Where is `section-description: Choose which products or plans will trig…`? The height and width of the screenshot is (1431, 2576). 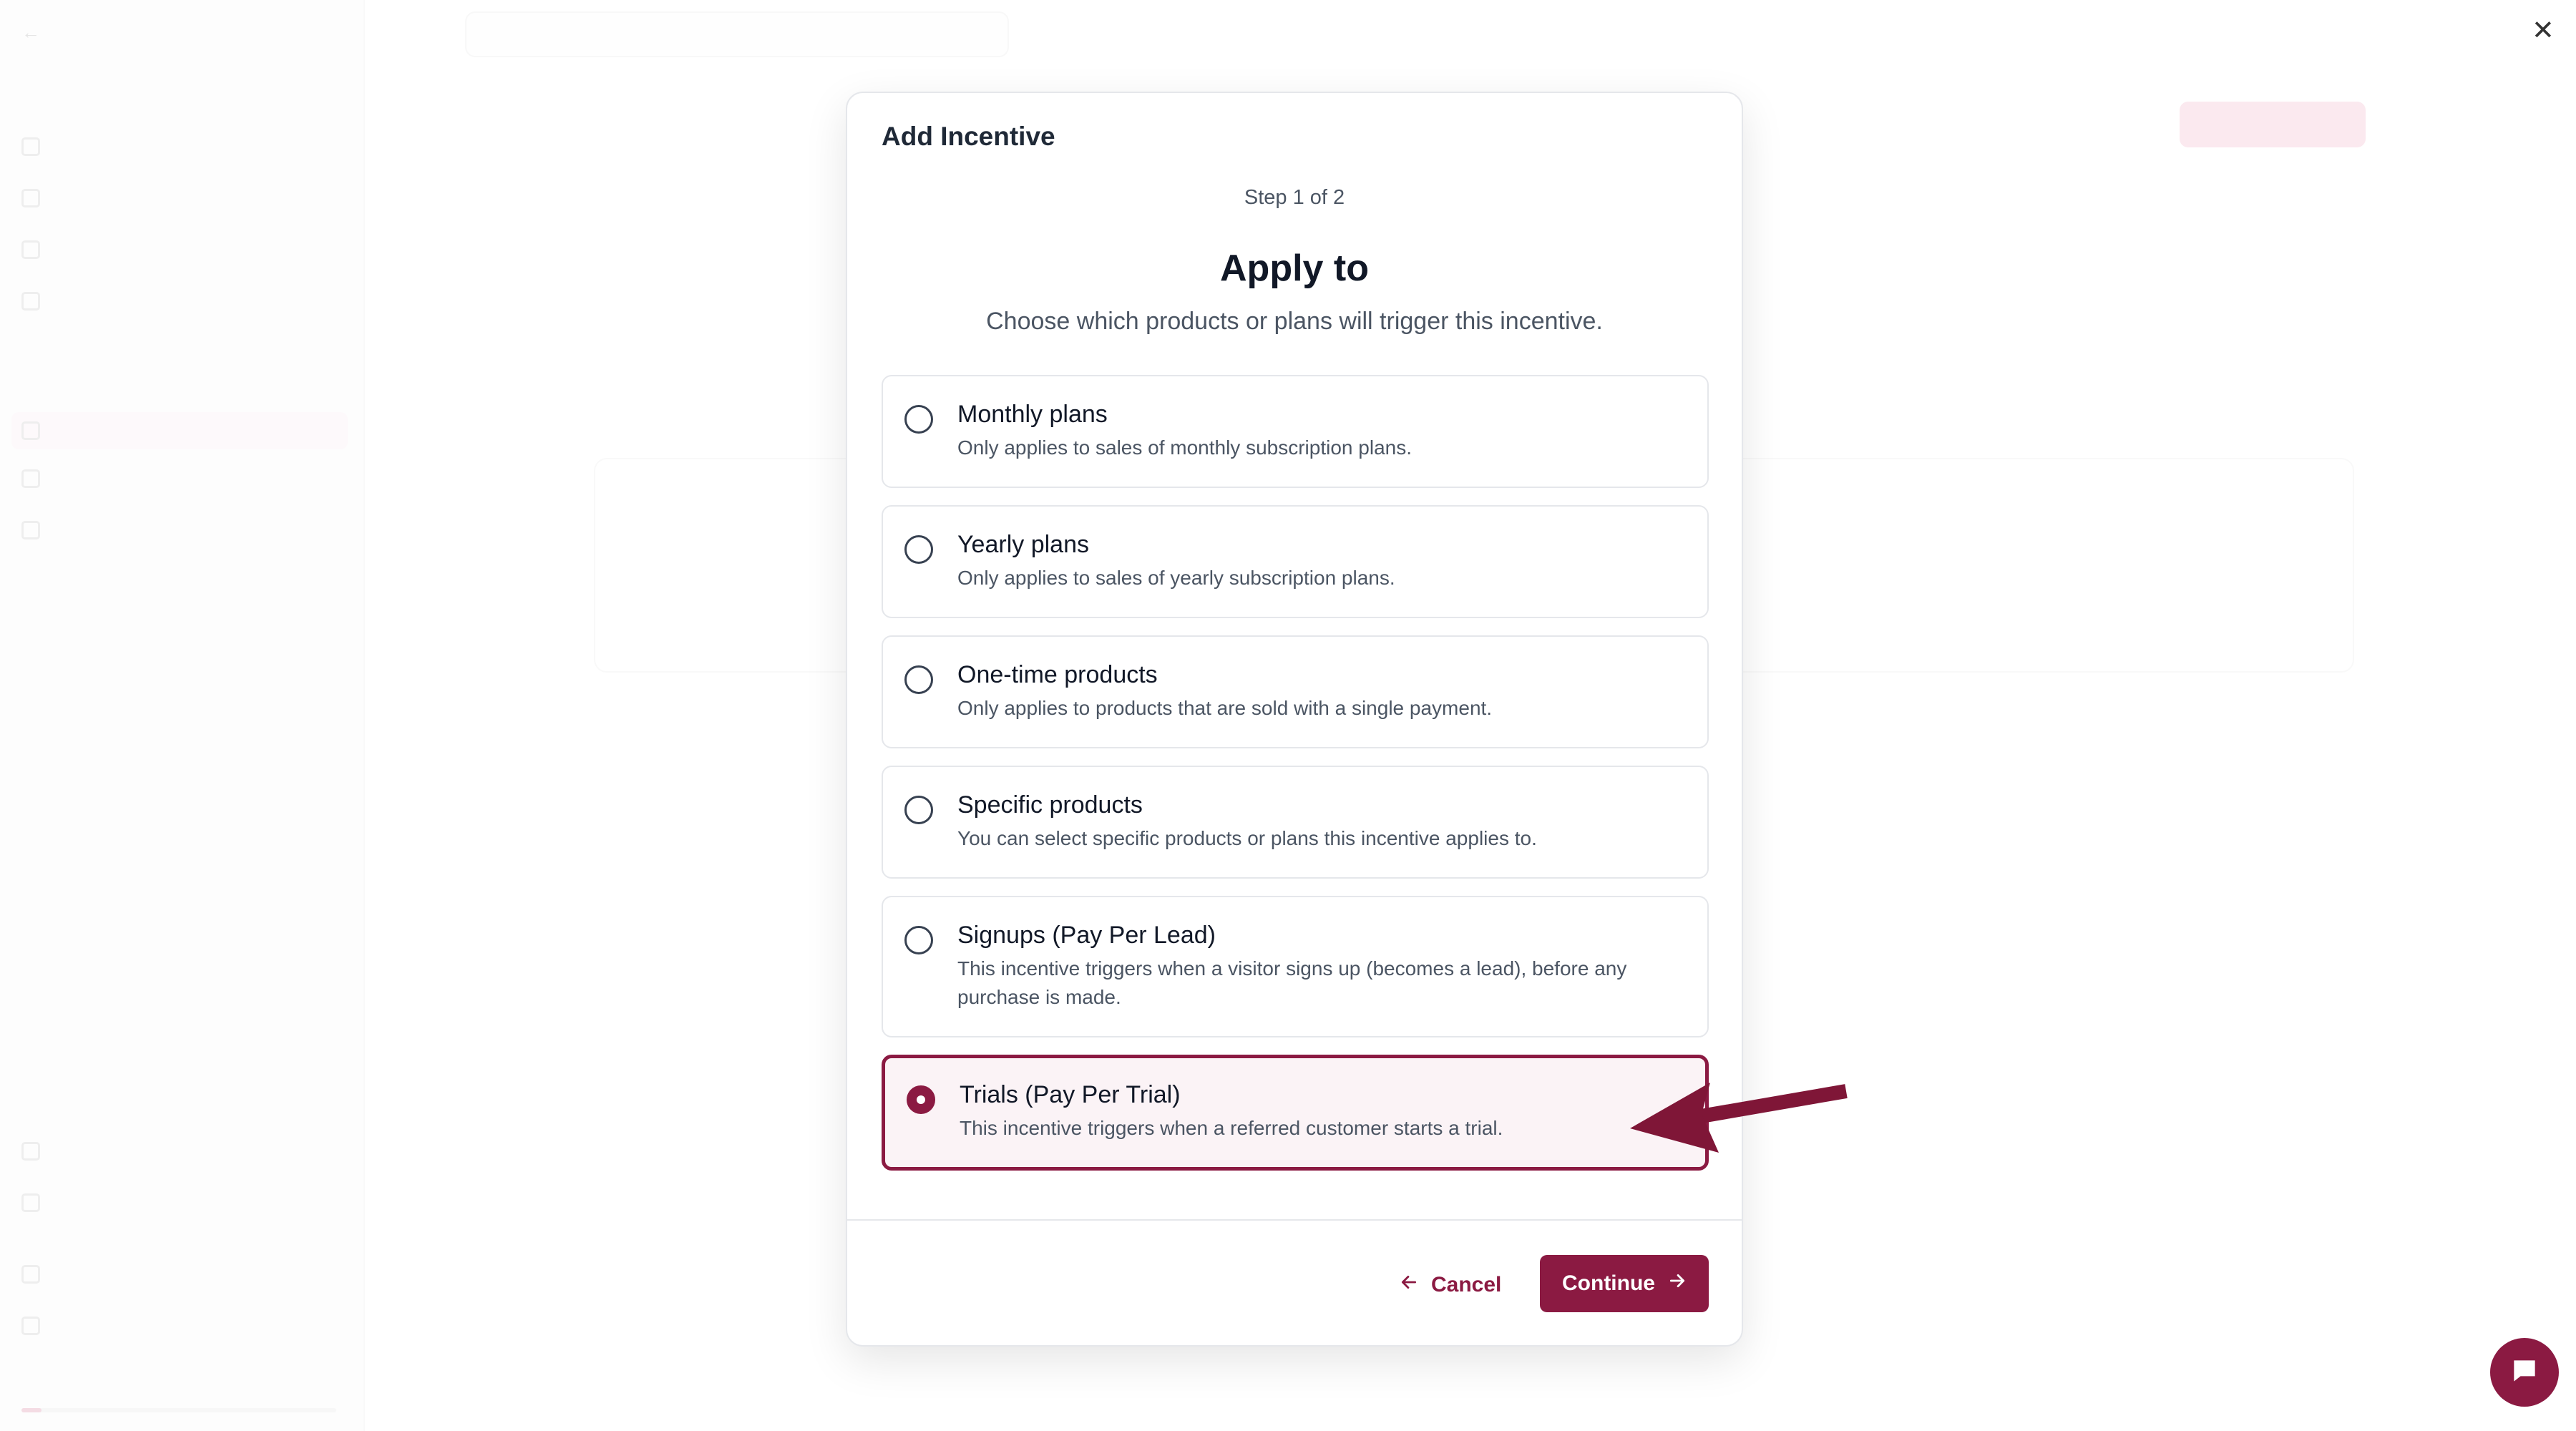
section-description: Choose which products or plans will trig… is located at coordinates (1294, 322).